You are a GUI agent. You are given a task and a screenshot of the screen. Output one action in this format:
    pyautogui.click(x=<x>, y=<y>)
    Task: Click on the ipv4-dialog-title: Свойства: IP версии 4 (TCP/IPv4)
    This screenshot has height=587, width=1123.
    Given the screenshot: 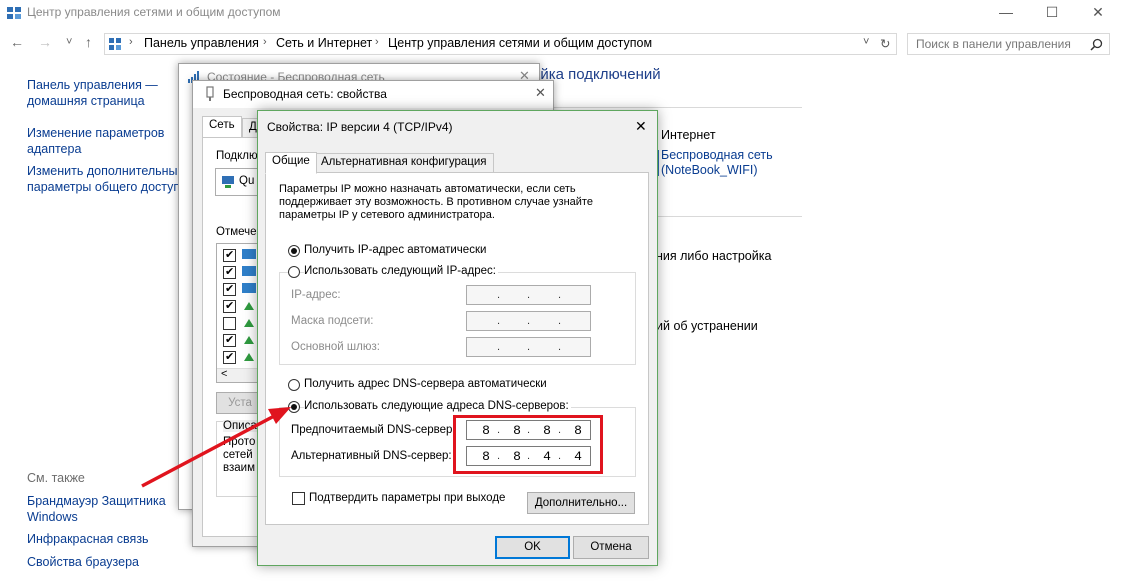 What is the action you would take?
    pyautogui.click(x=360, y=127)
    